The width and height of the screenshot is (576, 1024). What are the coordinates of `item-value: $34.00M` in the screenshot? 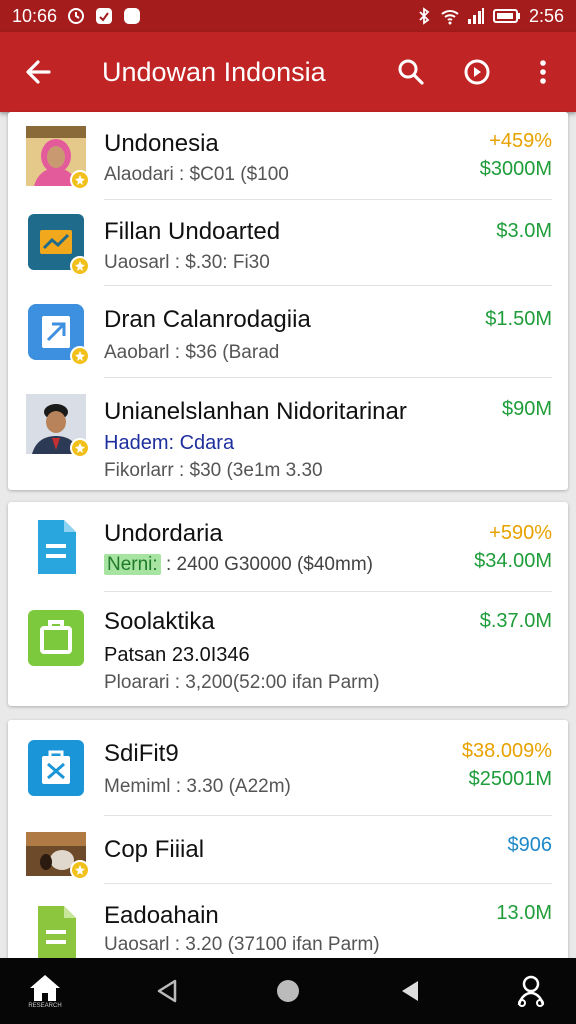 It's located at (513, 561).